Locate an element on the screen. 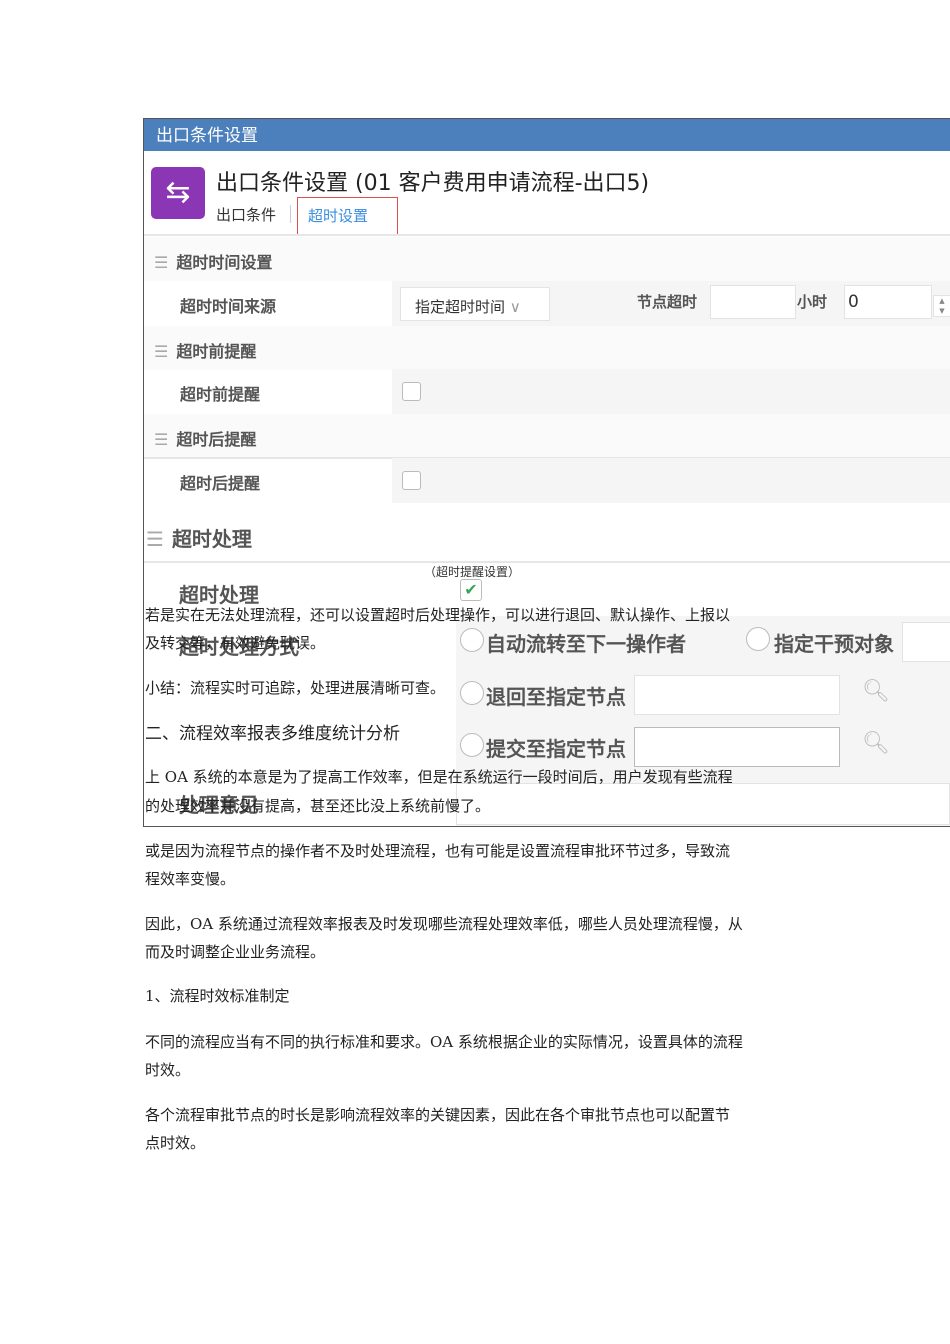 This screenshot has height=1344, width=950. paragraph-line: 若是实在无法处理流程，还可以设置超时后处理操作，可以进行退回、默认操作、上报以 is located at coordinates (438, 615).